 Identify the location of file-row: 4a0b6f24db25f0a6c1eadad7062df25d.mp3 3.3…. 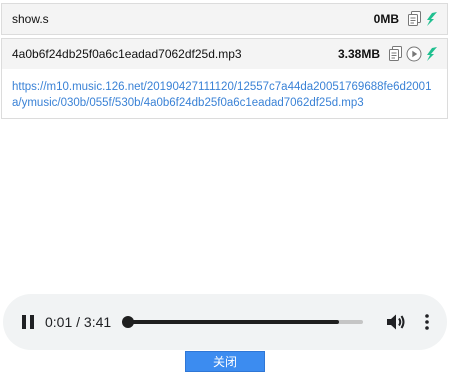
(224, 54).